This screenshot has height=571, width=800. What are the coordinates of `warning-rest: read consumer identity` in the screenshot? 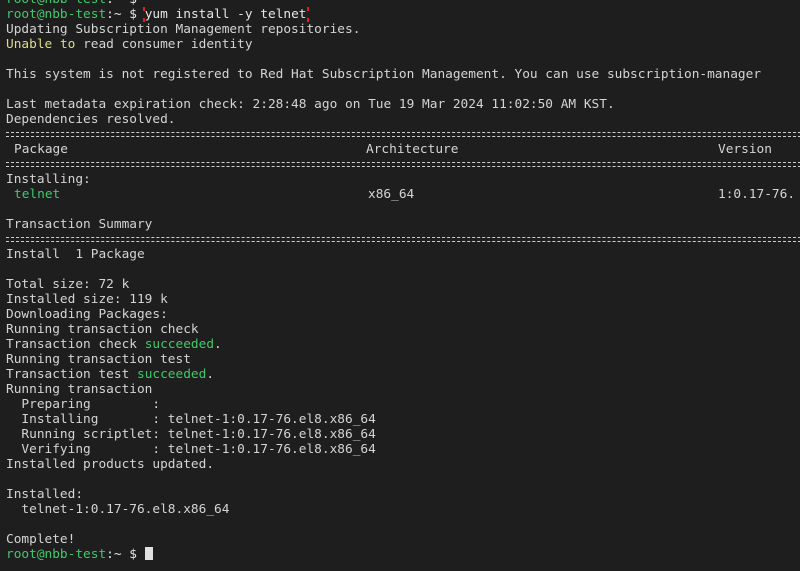 It's located at (164, 44).